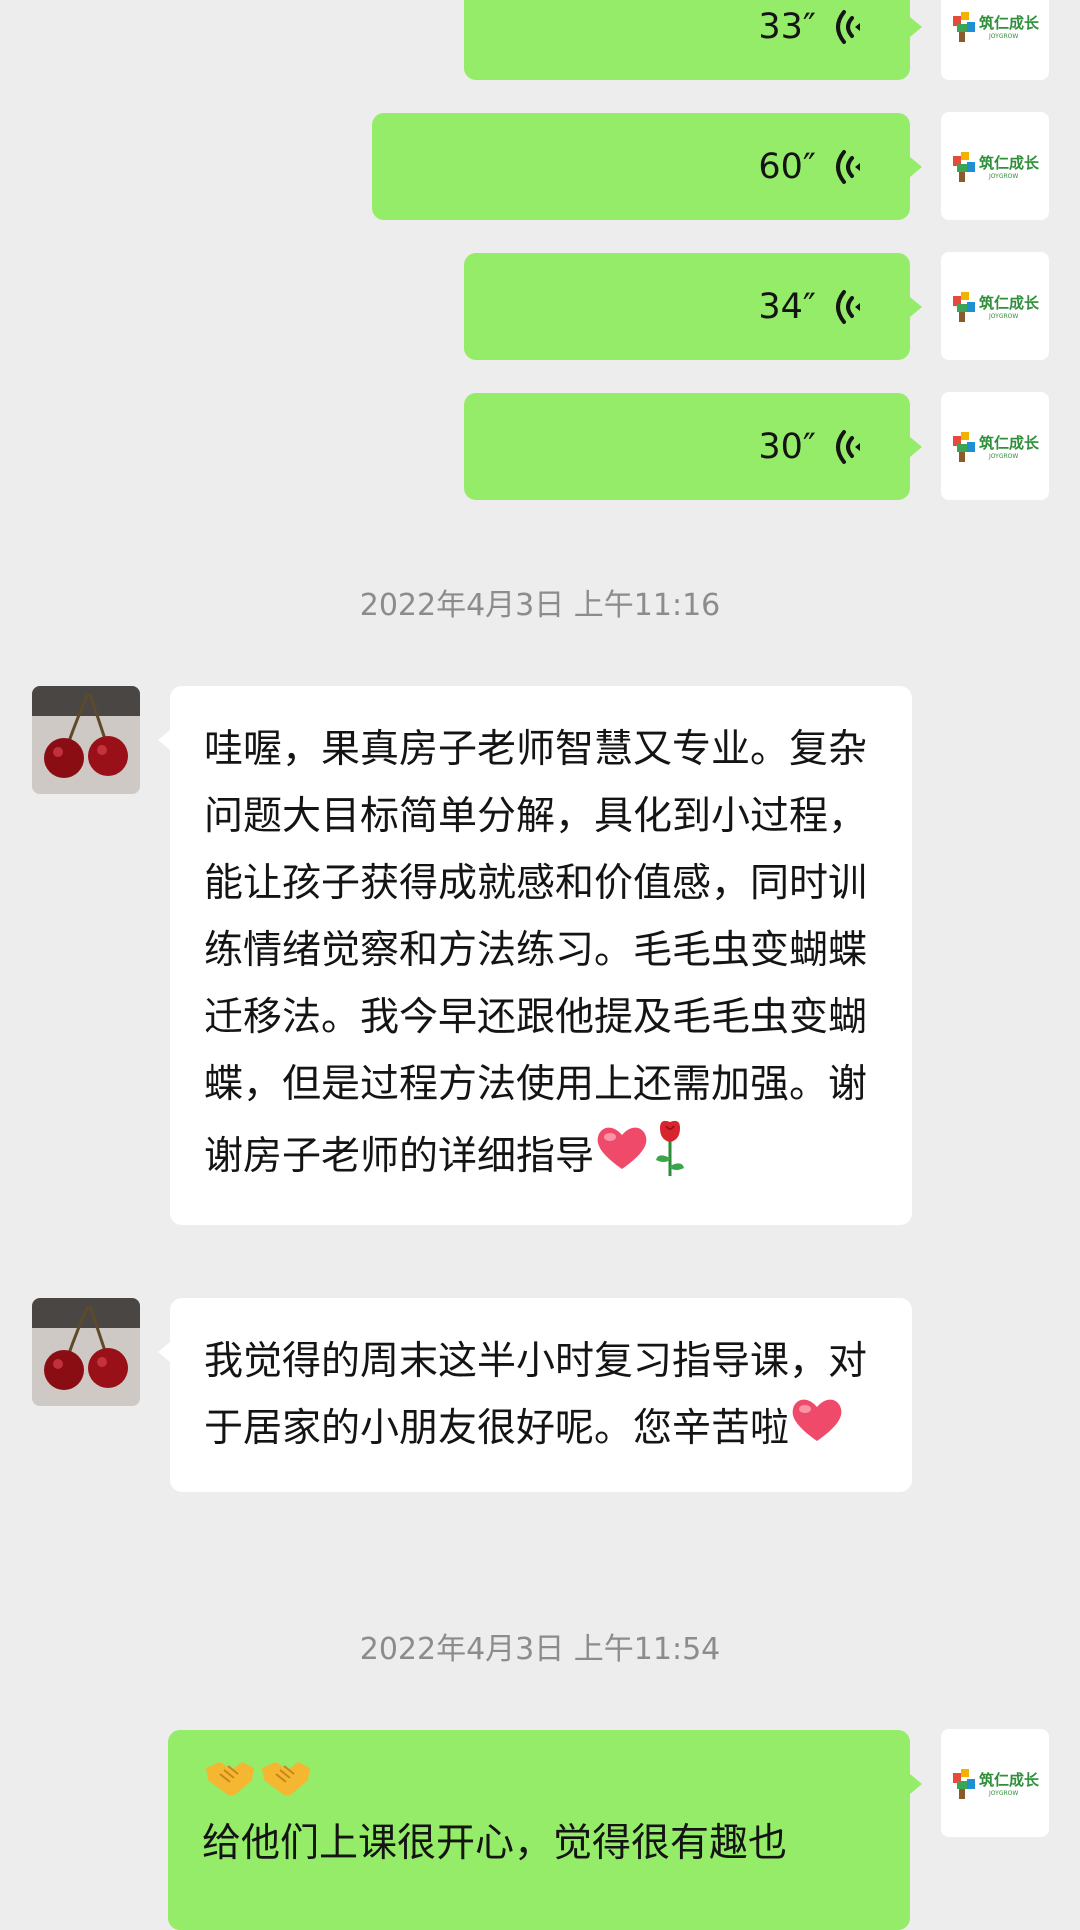 Image resolution: width=1080 pixels, height=1930 pixels. Describe the element at coordinates (693, 306) in the screenshot. I see `voice-message: 34″` at that location.